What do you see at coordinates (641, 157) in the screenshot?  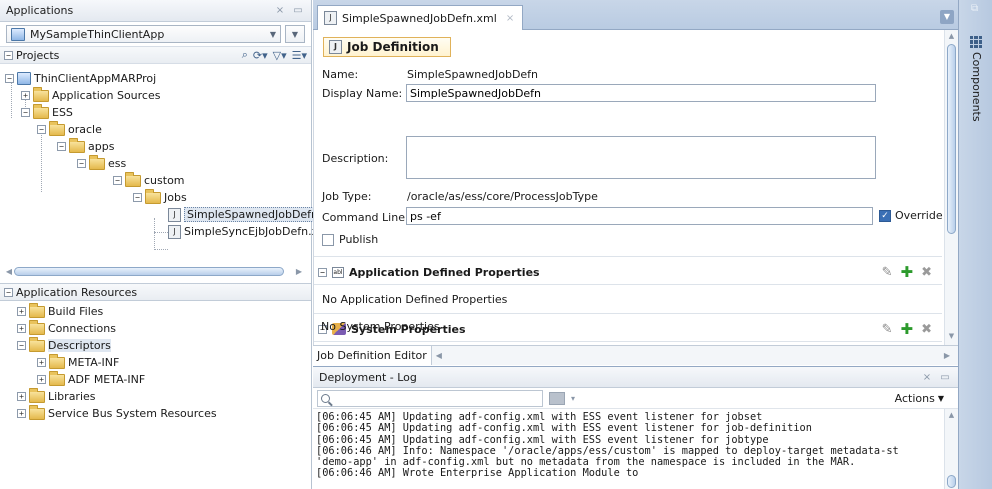 I see `description-field` at bounding box center [641, 157].